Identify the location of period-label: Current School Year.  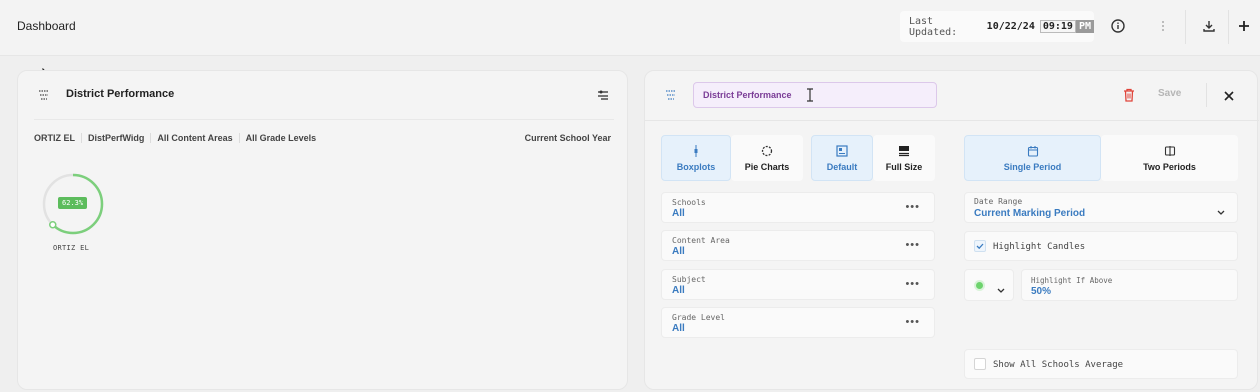
(567, 138).